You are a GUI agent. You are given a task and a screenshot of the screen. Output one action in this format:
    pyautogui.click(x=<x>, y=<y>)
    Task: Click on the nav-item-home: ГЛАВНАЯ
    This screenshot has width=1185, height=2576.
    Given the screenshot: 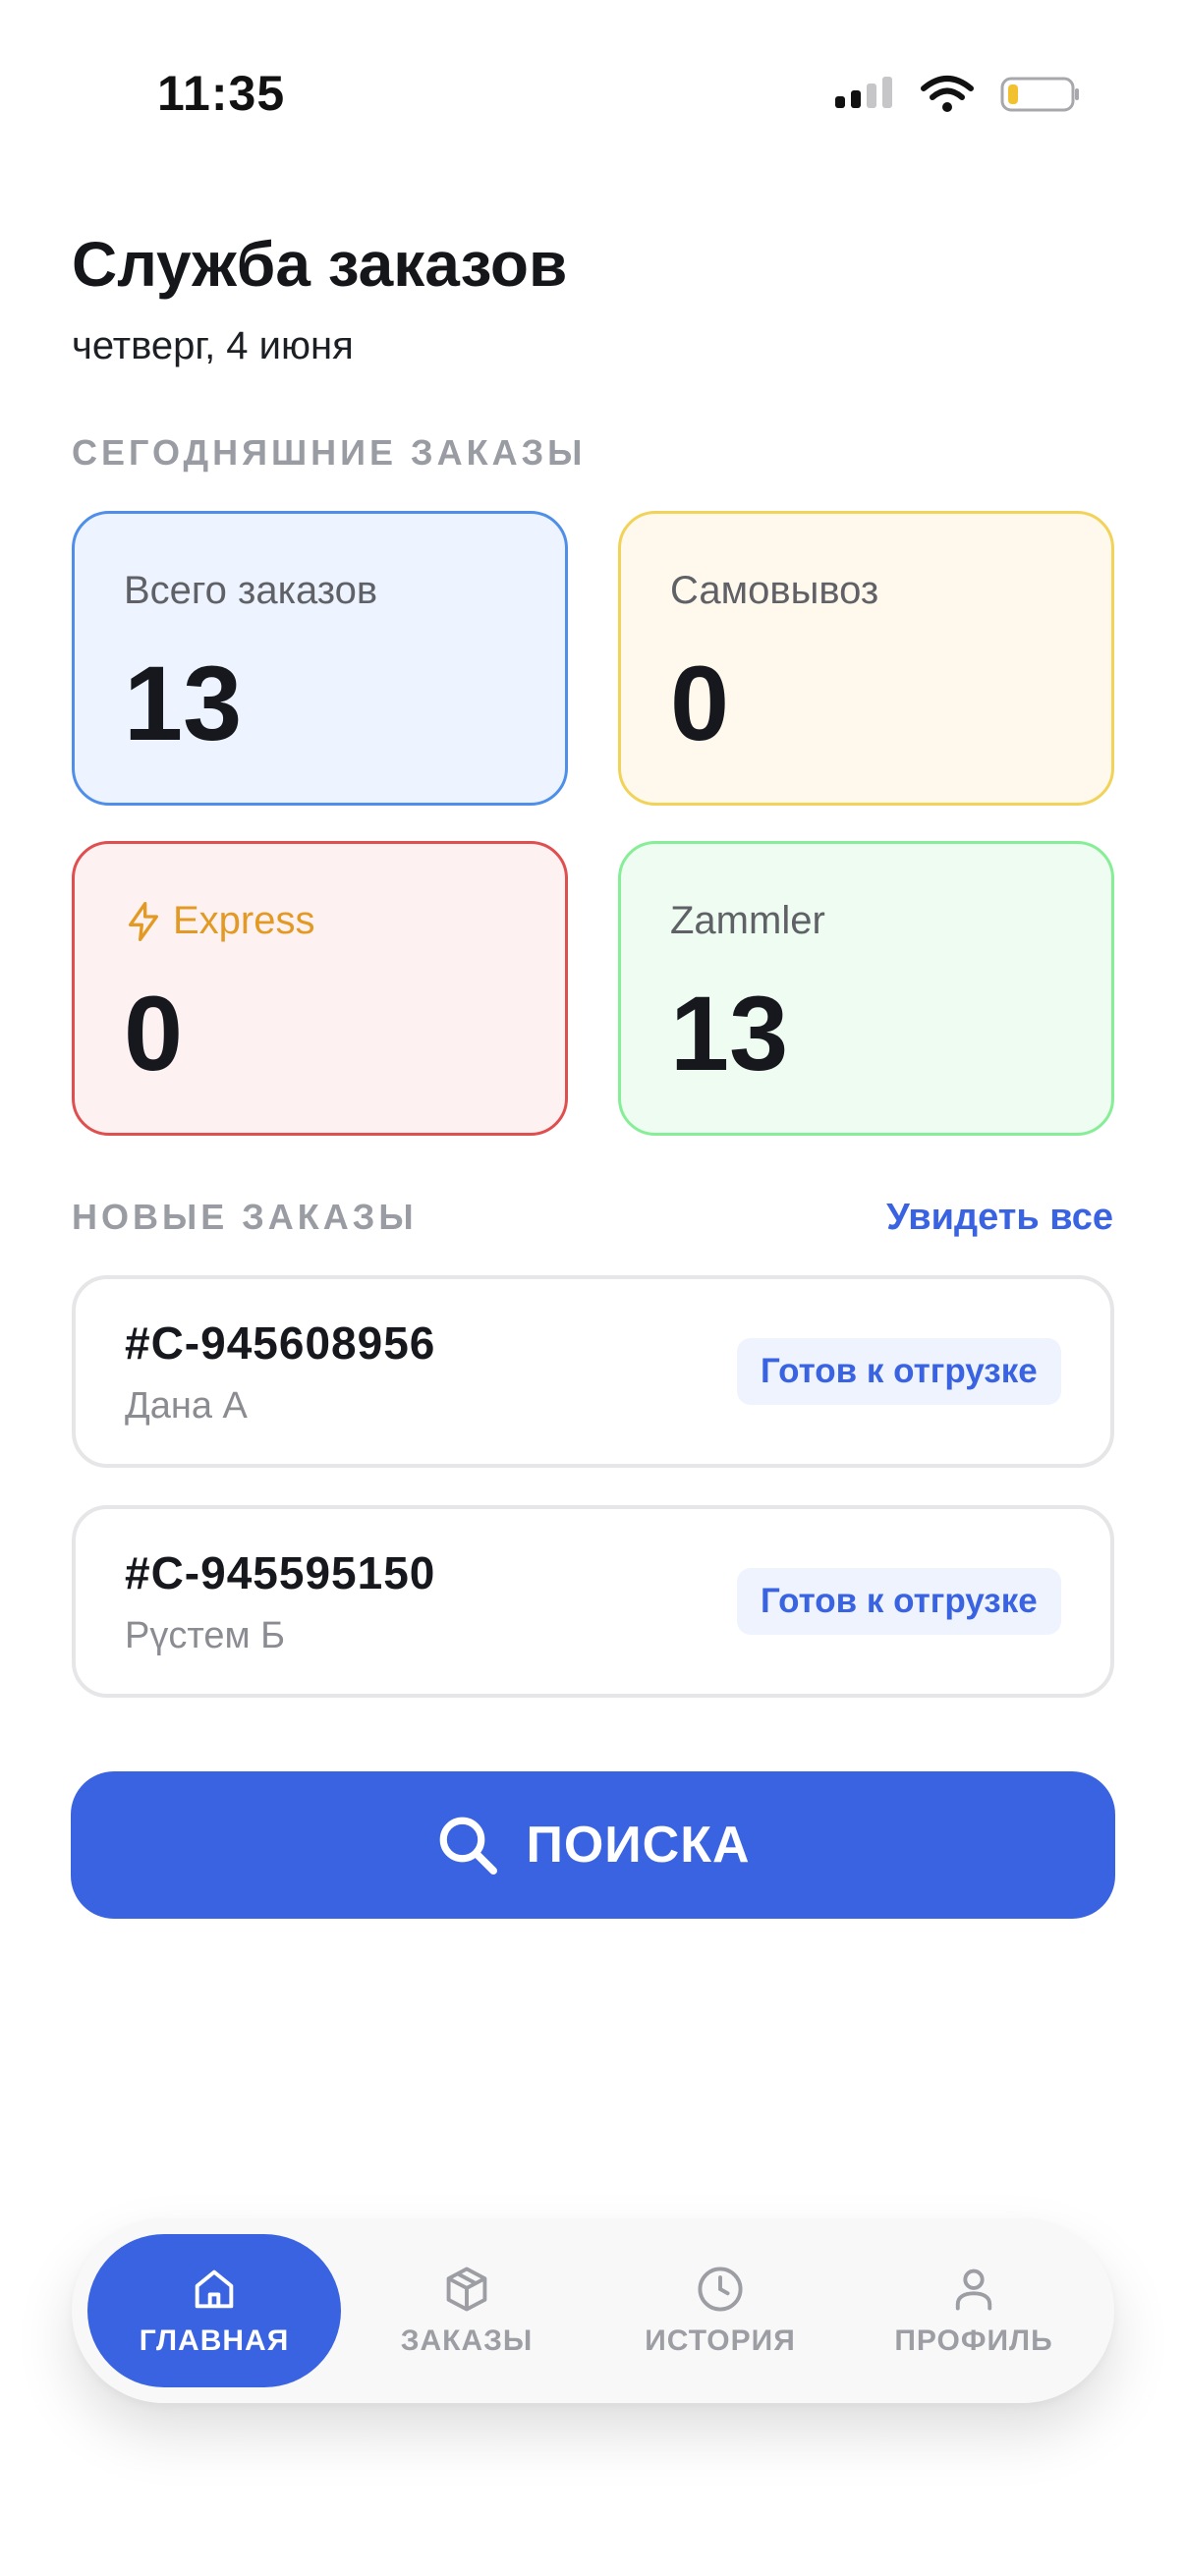 What is the action you would take?
    pyautogui.click(x=214, y=2310)
    